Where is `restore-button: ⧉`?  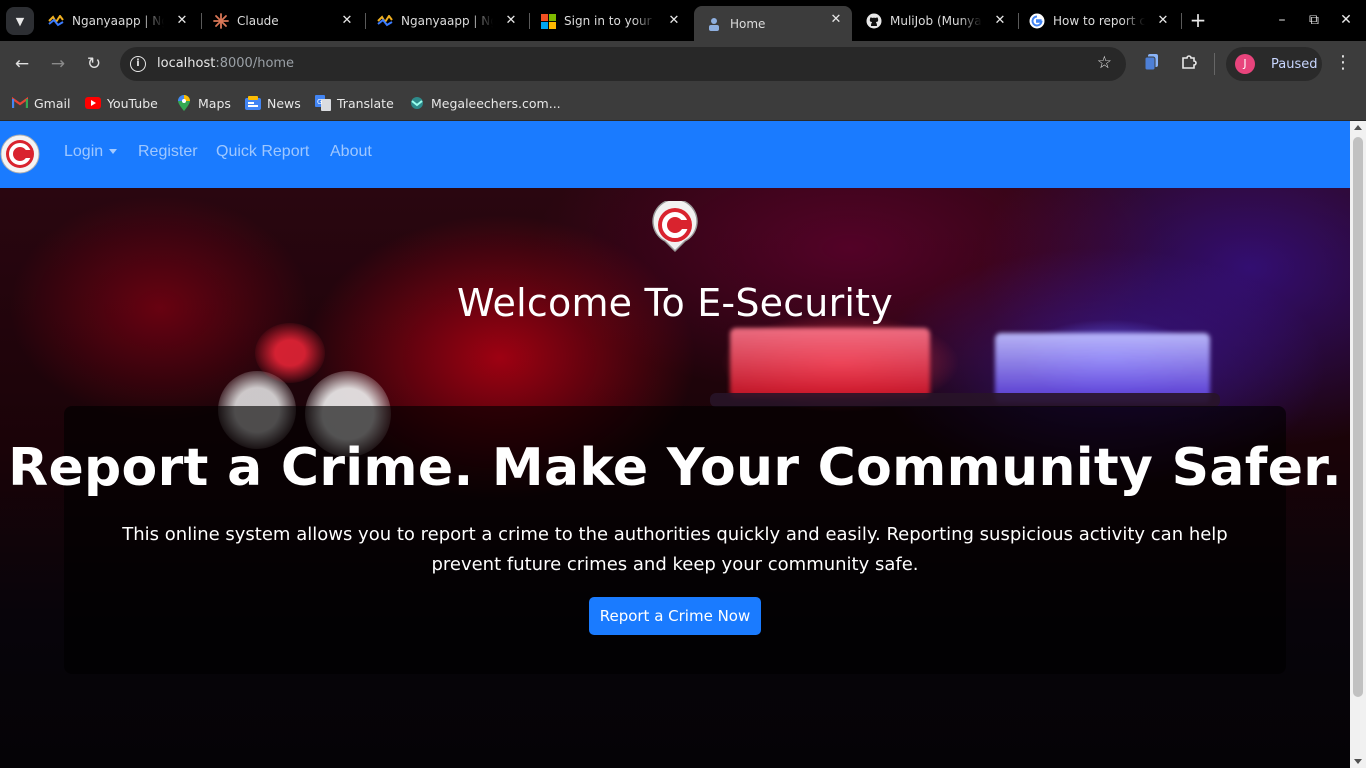 restore-button: ⧉ is located at coordinates (1314, 20).